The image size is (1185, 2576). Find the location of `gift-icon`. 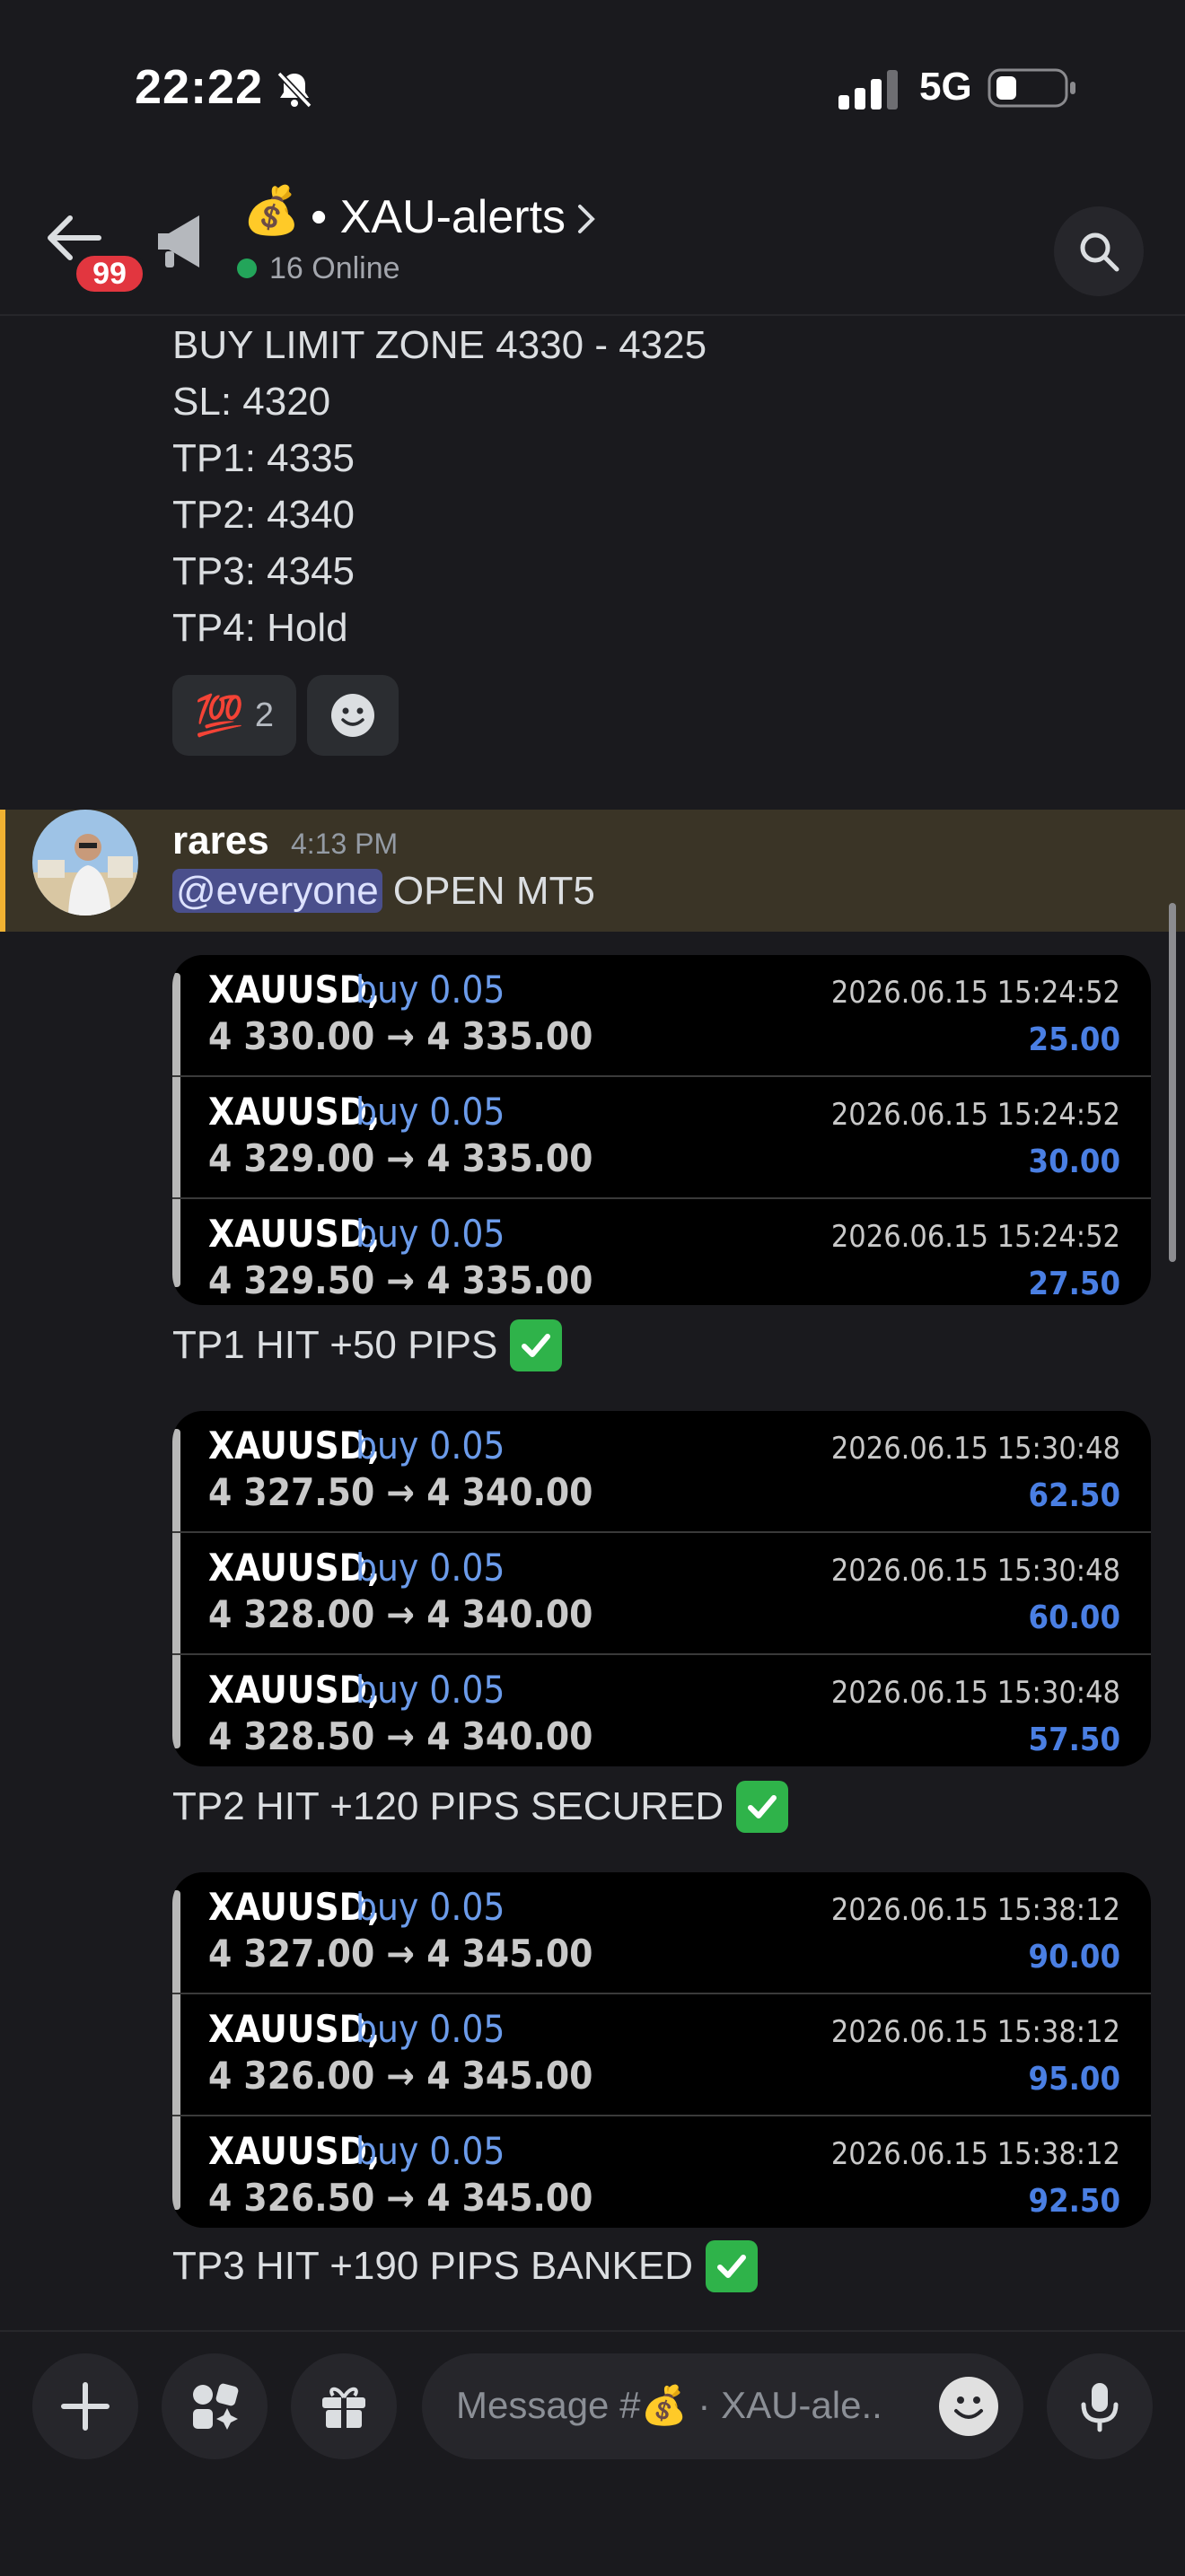

gift-icon is located at coordinates (343, 2407).